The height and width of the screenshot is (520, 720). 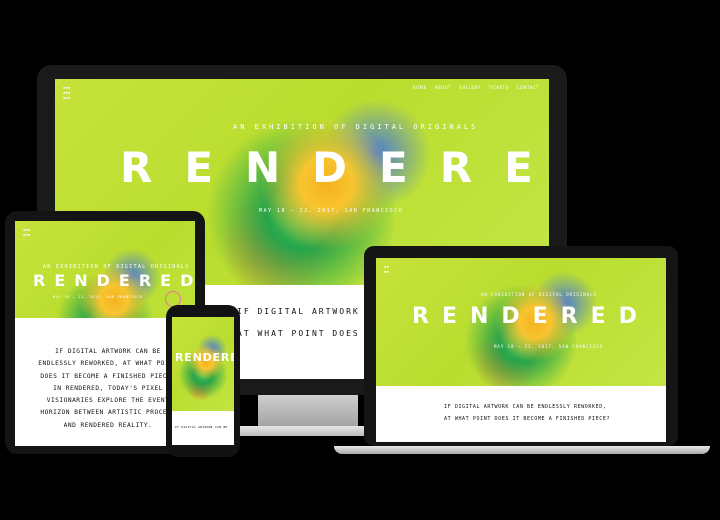 What do you see at coordinates (108, 364) in the screenshot?
I see `tablet-line-2: ENDLESSLY REWORKED, AT WHAT POINT` at bounding box center [108, 364].